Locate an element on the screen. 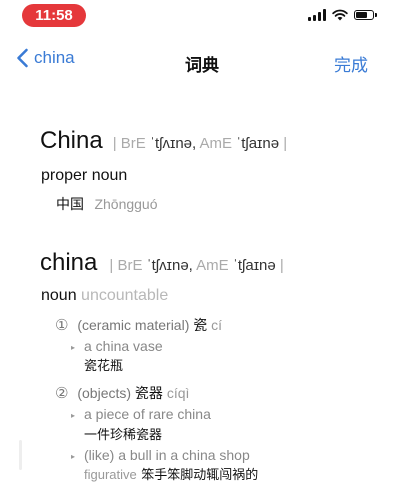 This screenshot has width=404, height=499. sense-number: ① is located at coordinates (62, 325).